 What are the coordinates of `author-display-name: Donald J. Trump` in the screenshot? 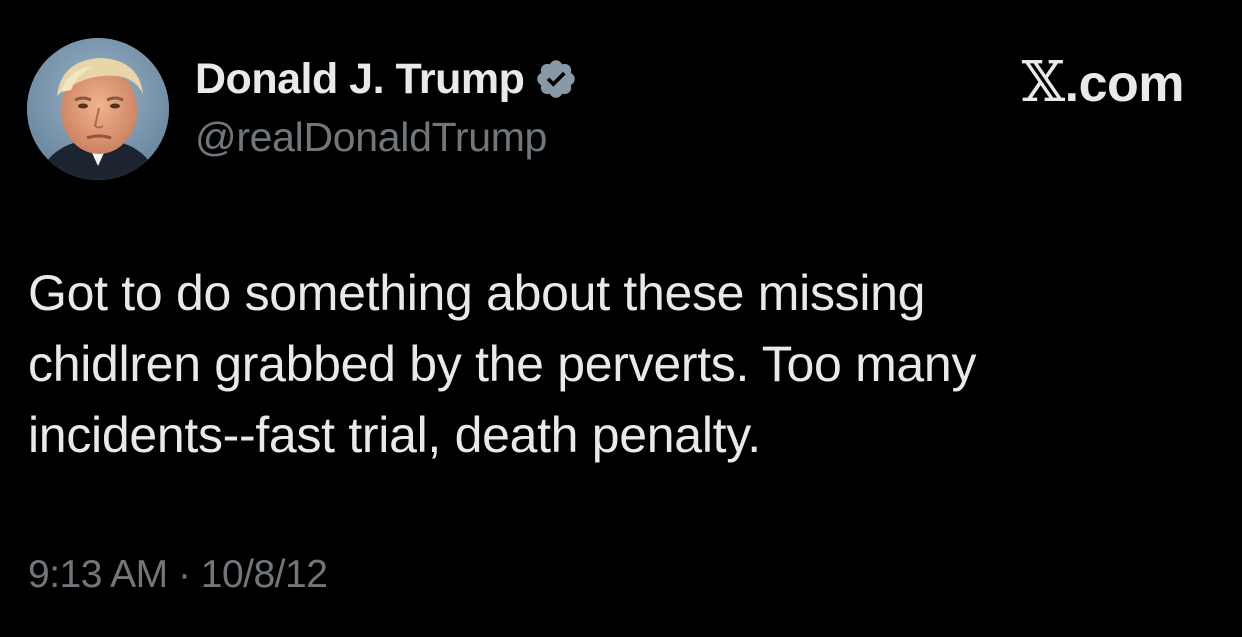 It's located at (360, 79).